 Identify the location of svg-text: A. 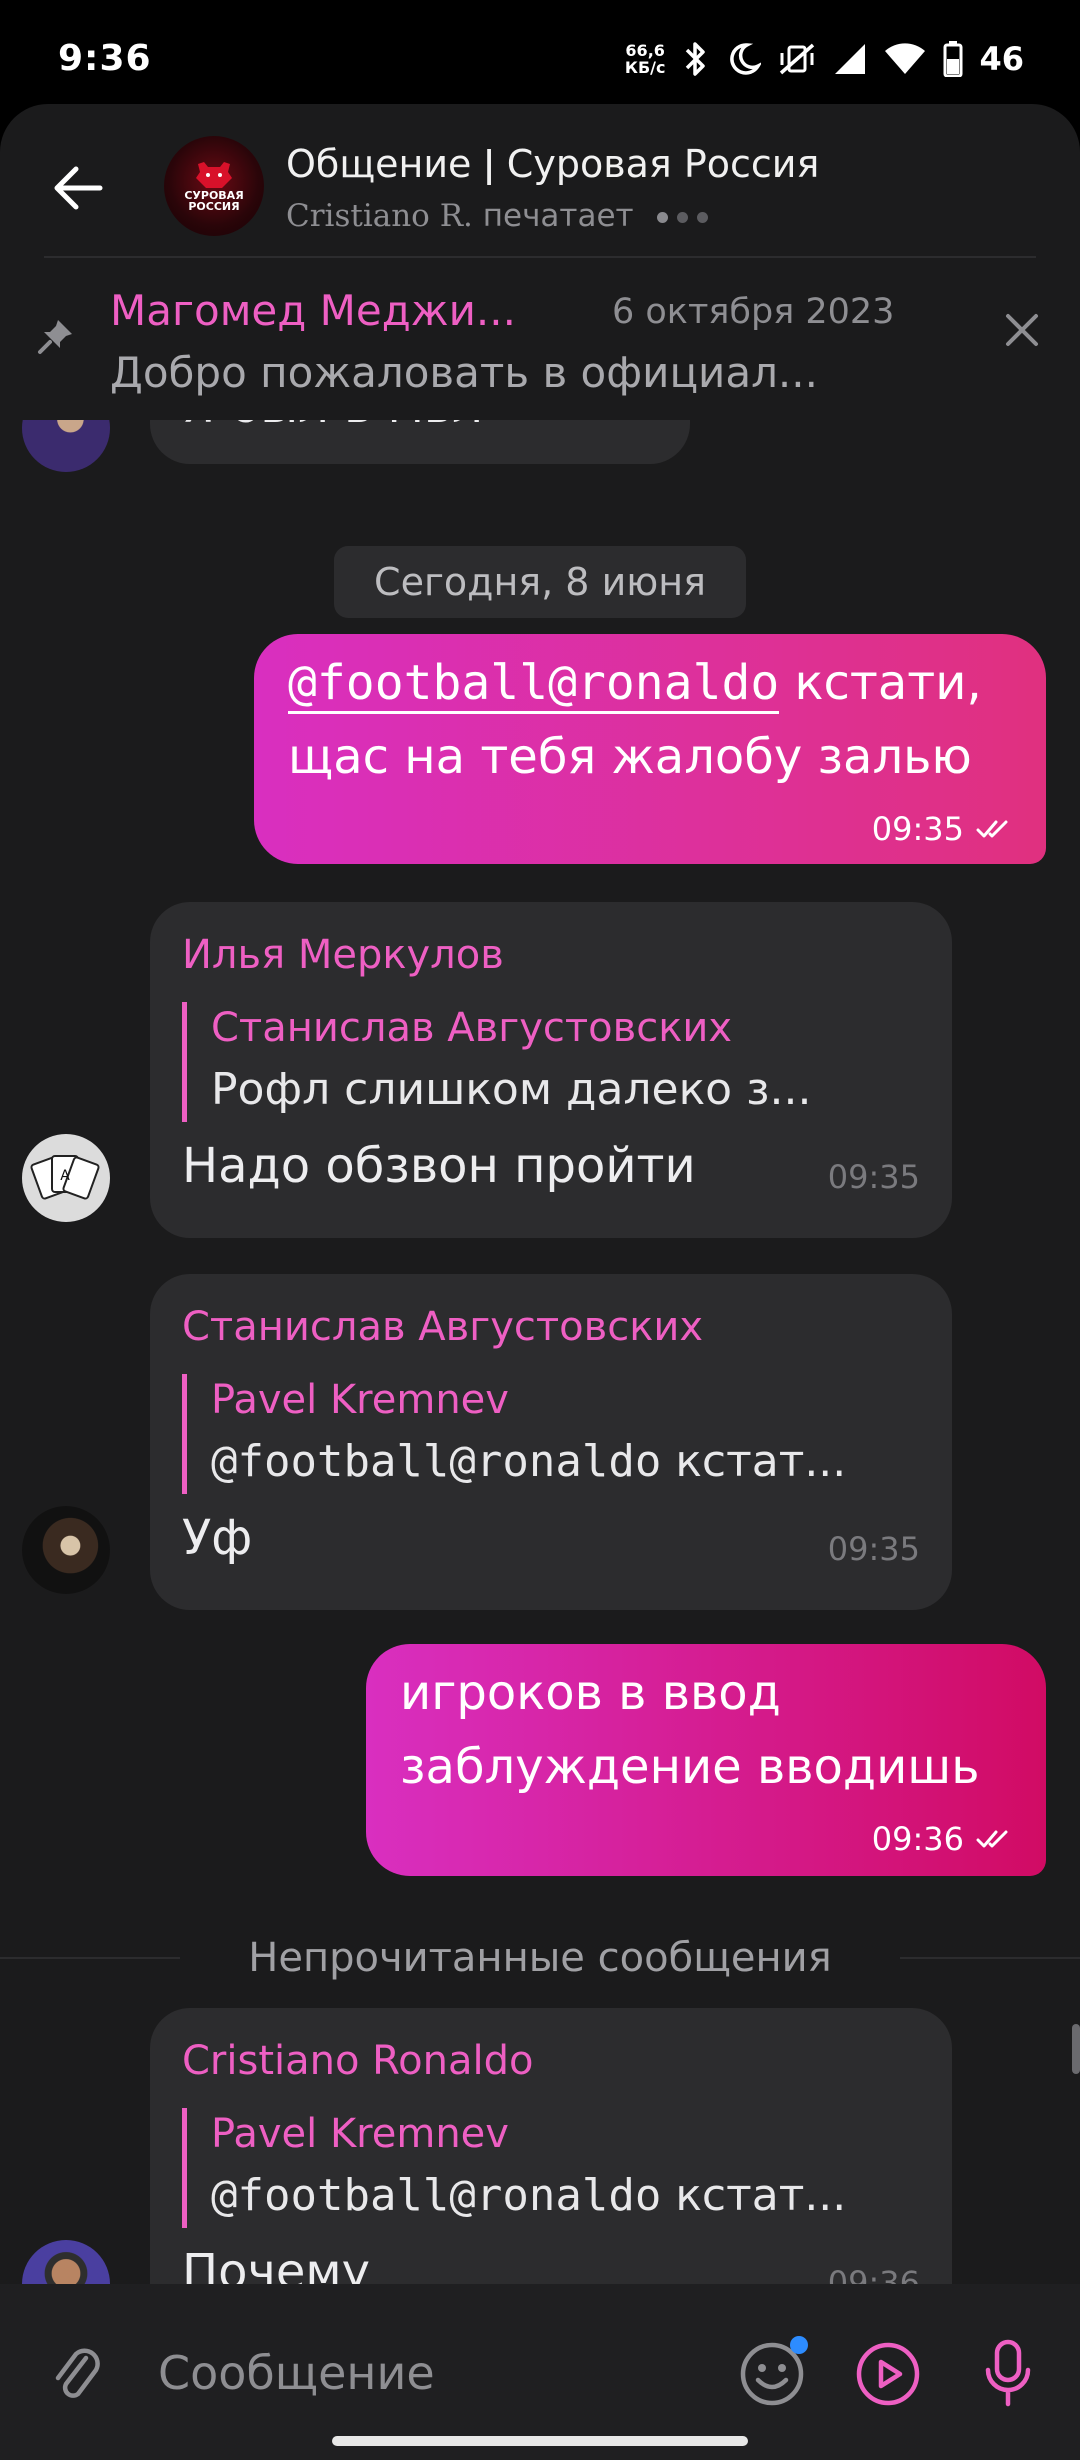
(65, 1176).